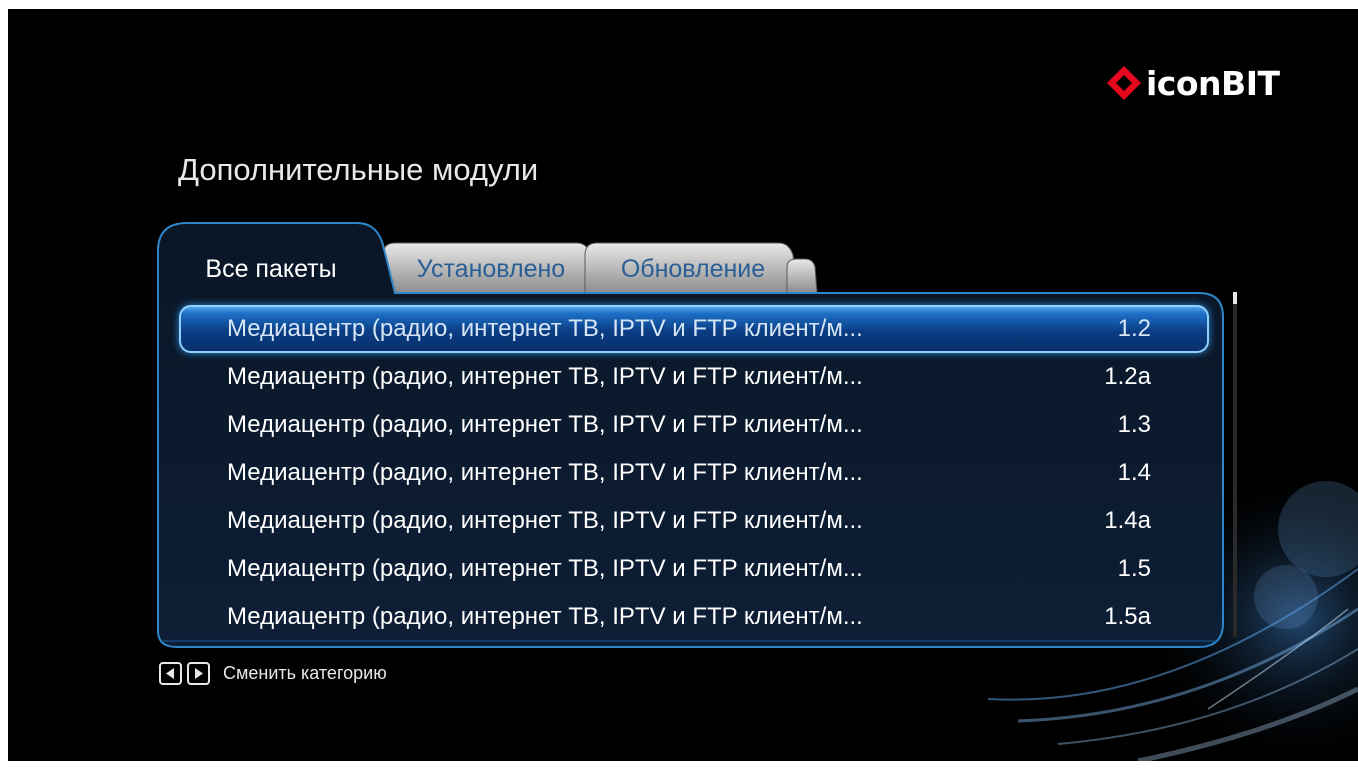 This screenshot has height=770, width=1358. Describe the element at coordinates (271, 269) in the screenshot. I see `tab-all-packages: Все пакеты` at that location.